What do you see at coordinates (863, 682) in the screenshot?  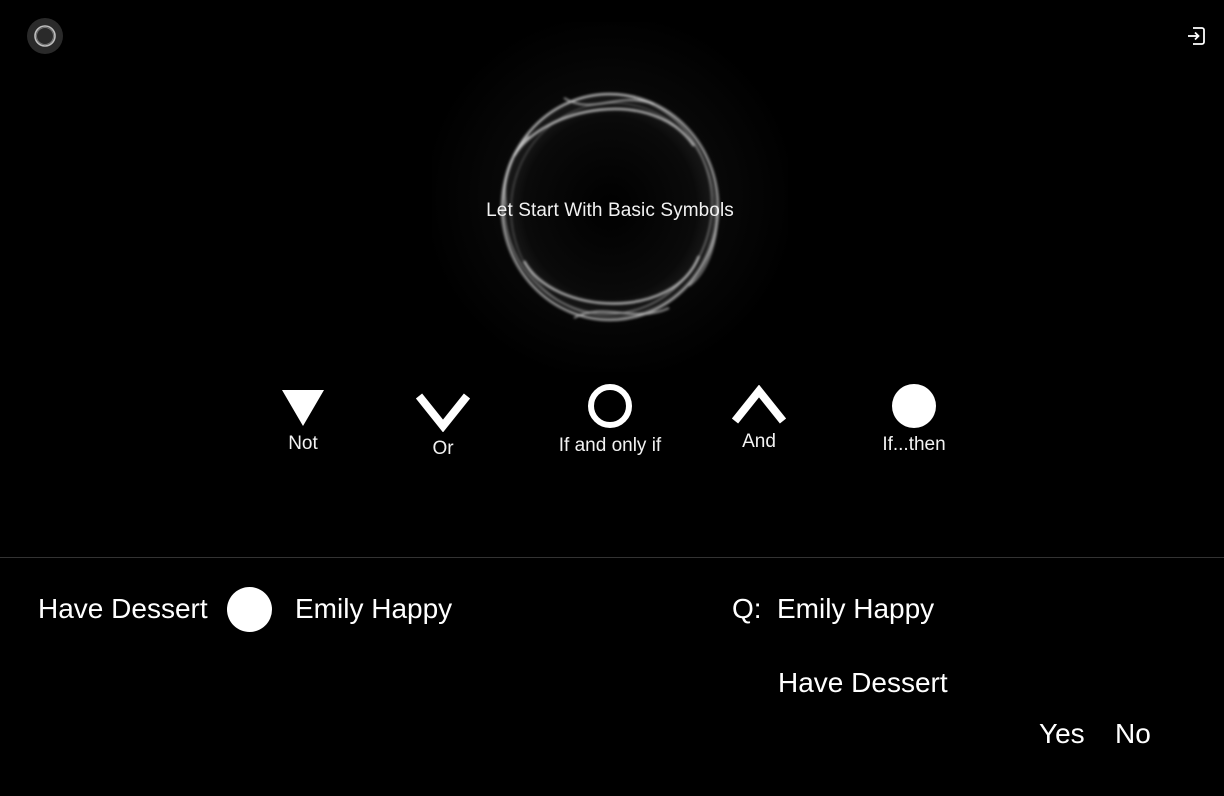 I see `question-line-2: Have Dessert` at bounding box center [863, 682].